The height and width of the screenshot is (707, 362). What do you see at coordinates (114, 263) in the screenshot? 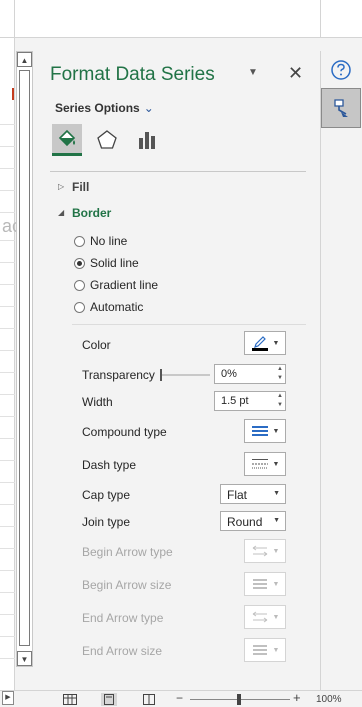
I see `radio-label: Solid line` at bounding box center [114, 263].